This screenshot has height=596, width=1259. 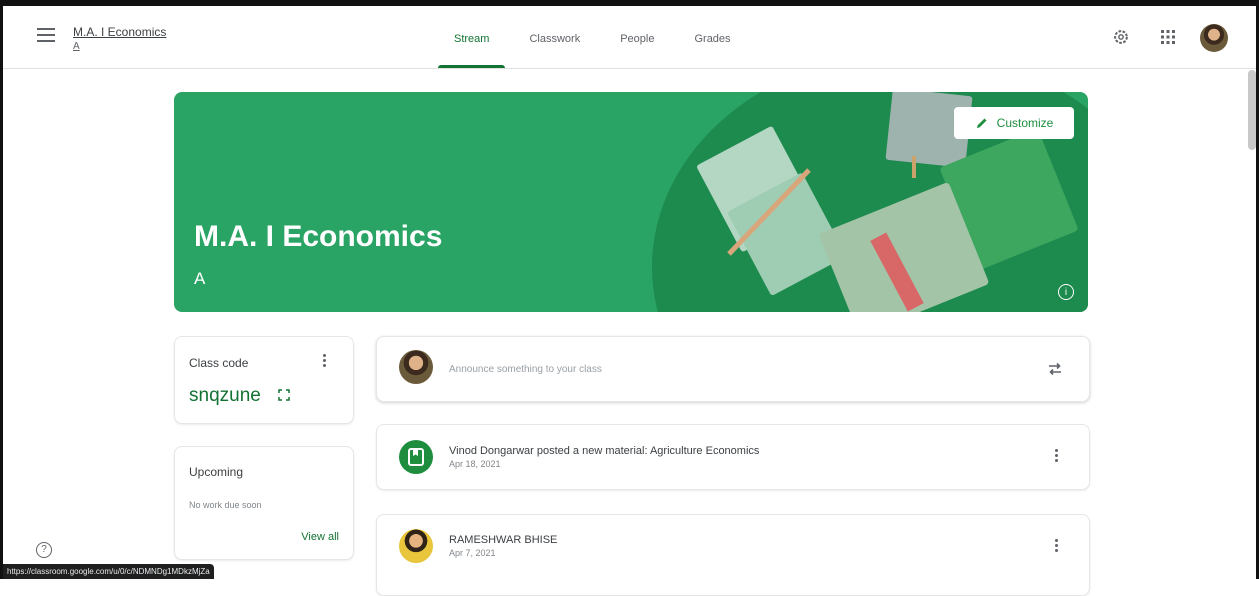 What do you see at coordinates (225, 505) in the screenshot?
I see `upcoming-empty-text: No work due soon` at bounding box center [225, 505].